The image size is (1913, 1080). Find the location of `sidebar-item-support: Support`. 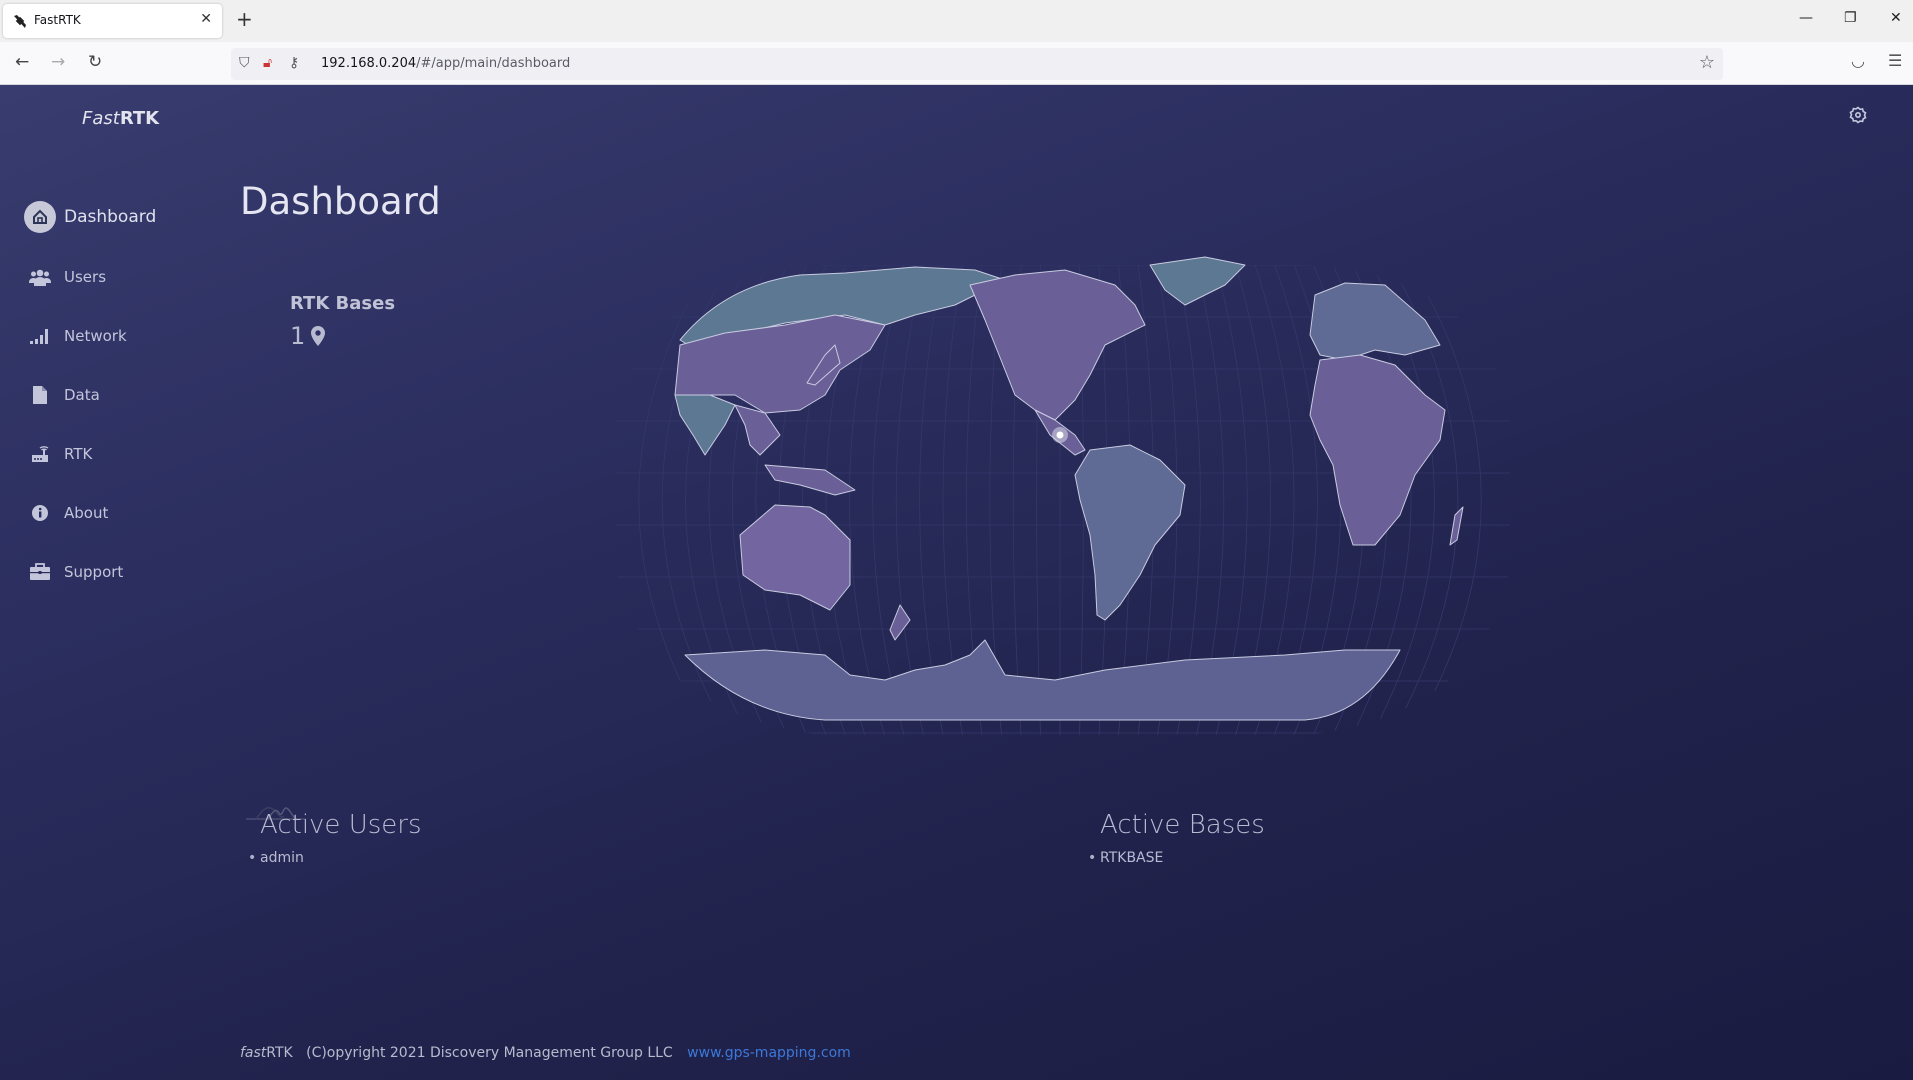

sidebar-item-support: Support is located at coordinates (73, 572).